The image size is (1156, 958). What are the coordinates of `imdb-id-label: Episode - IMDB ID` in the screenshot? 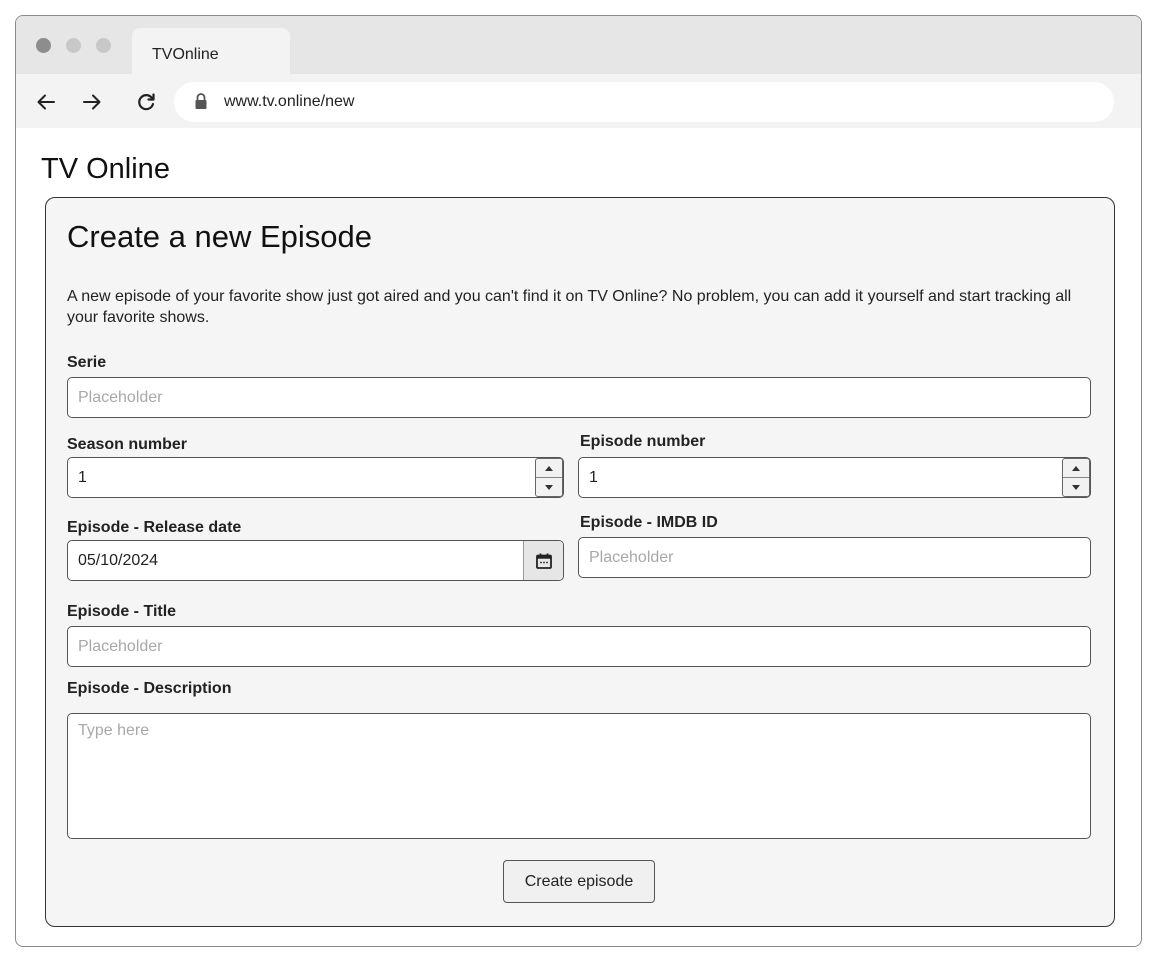 It's located at (649, 522).